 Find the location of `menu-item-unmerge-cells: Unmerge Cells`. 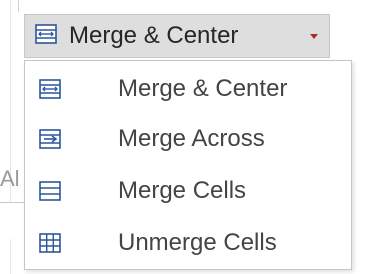

menu-item-unmerge-cells: Unmerge Cells is located at coordinates (188, 243).